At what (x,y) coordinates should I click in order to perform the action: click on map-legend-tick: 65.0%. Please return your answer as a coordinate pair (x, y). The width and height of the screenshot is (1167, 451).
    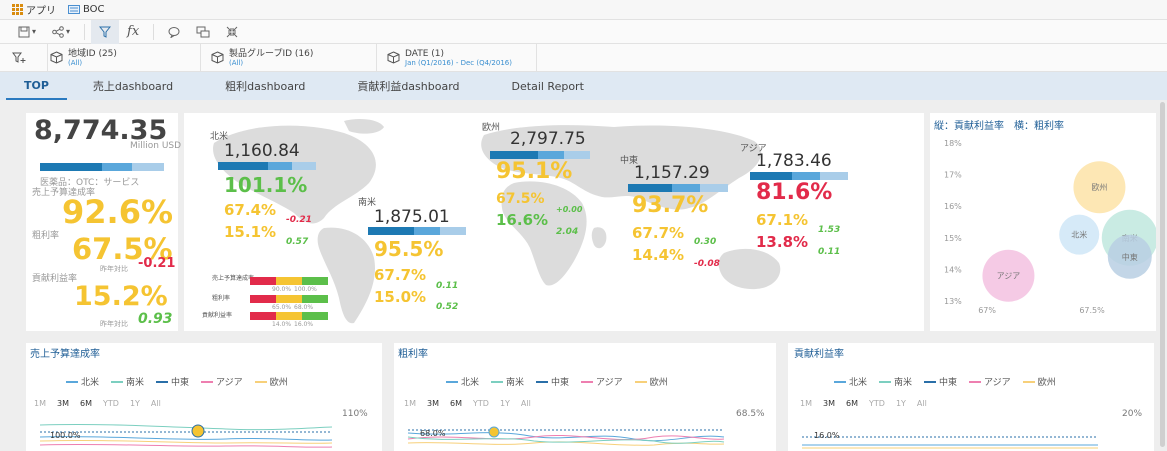
    Looking at the image, I should click on (282, 307).